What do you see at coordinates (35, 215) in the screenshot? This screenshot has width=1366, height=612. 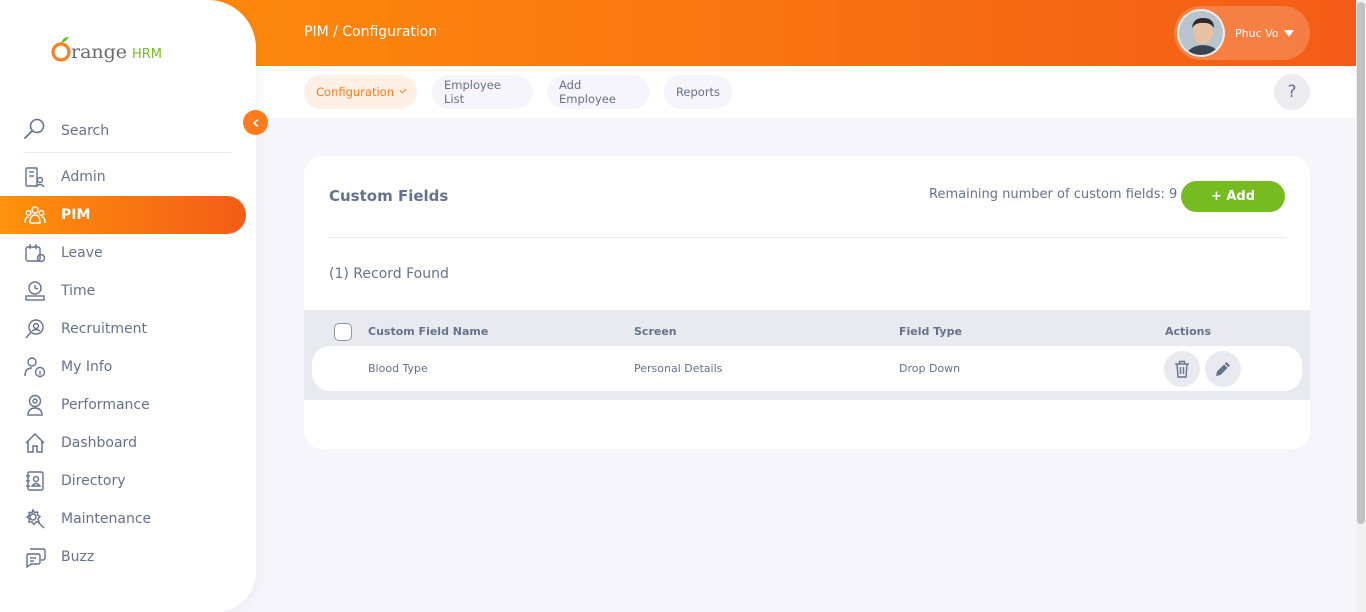 I see `pim-icon` at bounding box center [35, 215].